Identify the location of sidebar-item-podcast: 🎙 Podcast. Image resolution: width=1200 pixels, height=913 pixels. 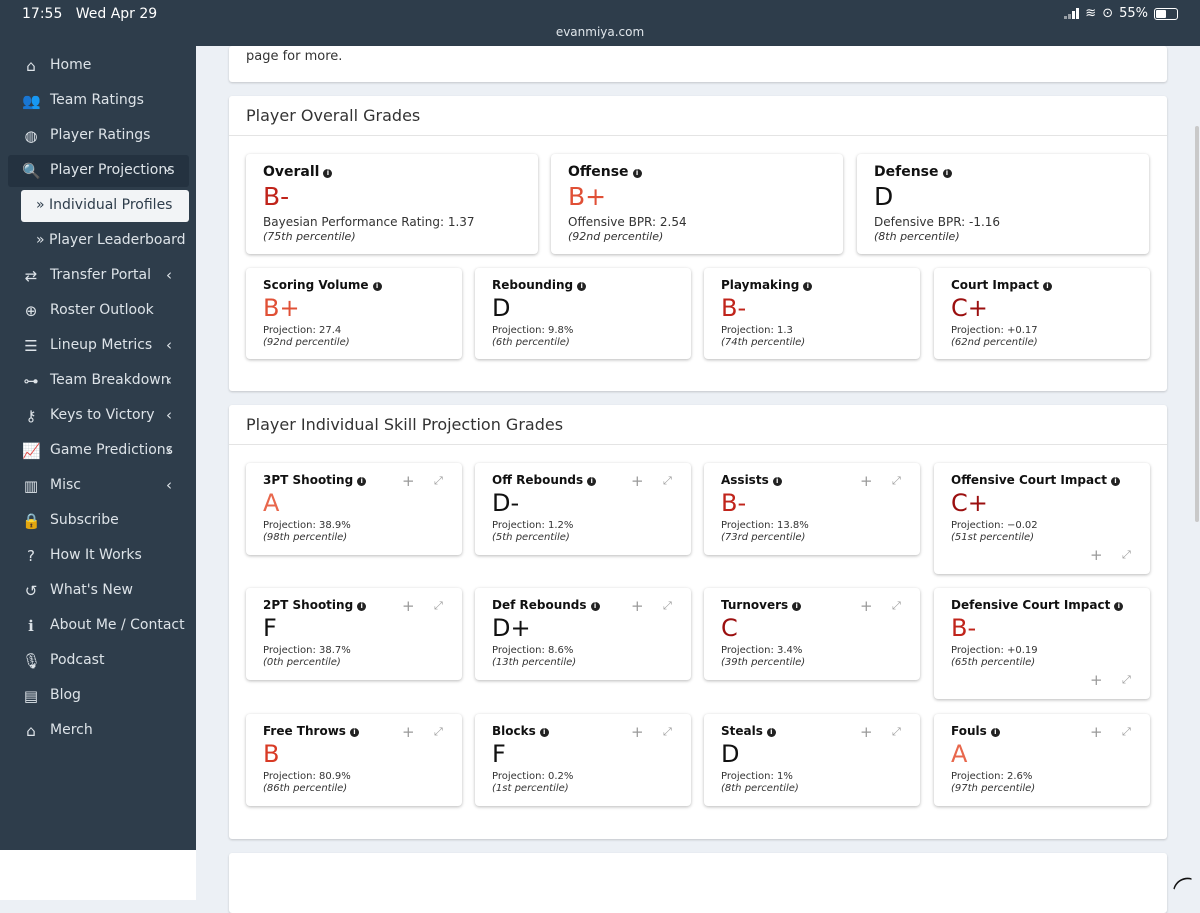
(98, 661).